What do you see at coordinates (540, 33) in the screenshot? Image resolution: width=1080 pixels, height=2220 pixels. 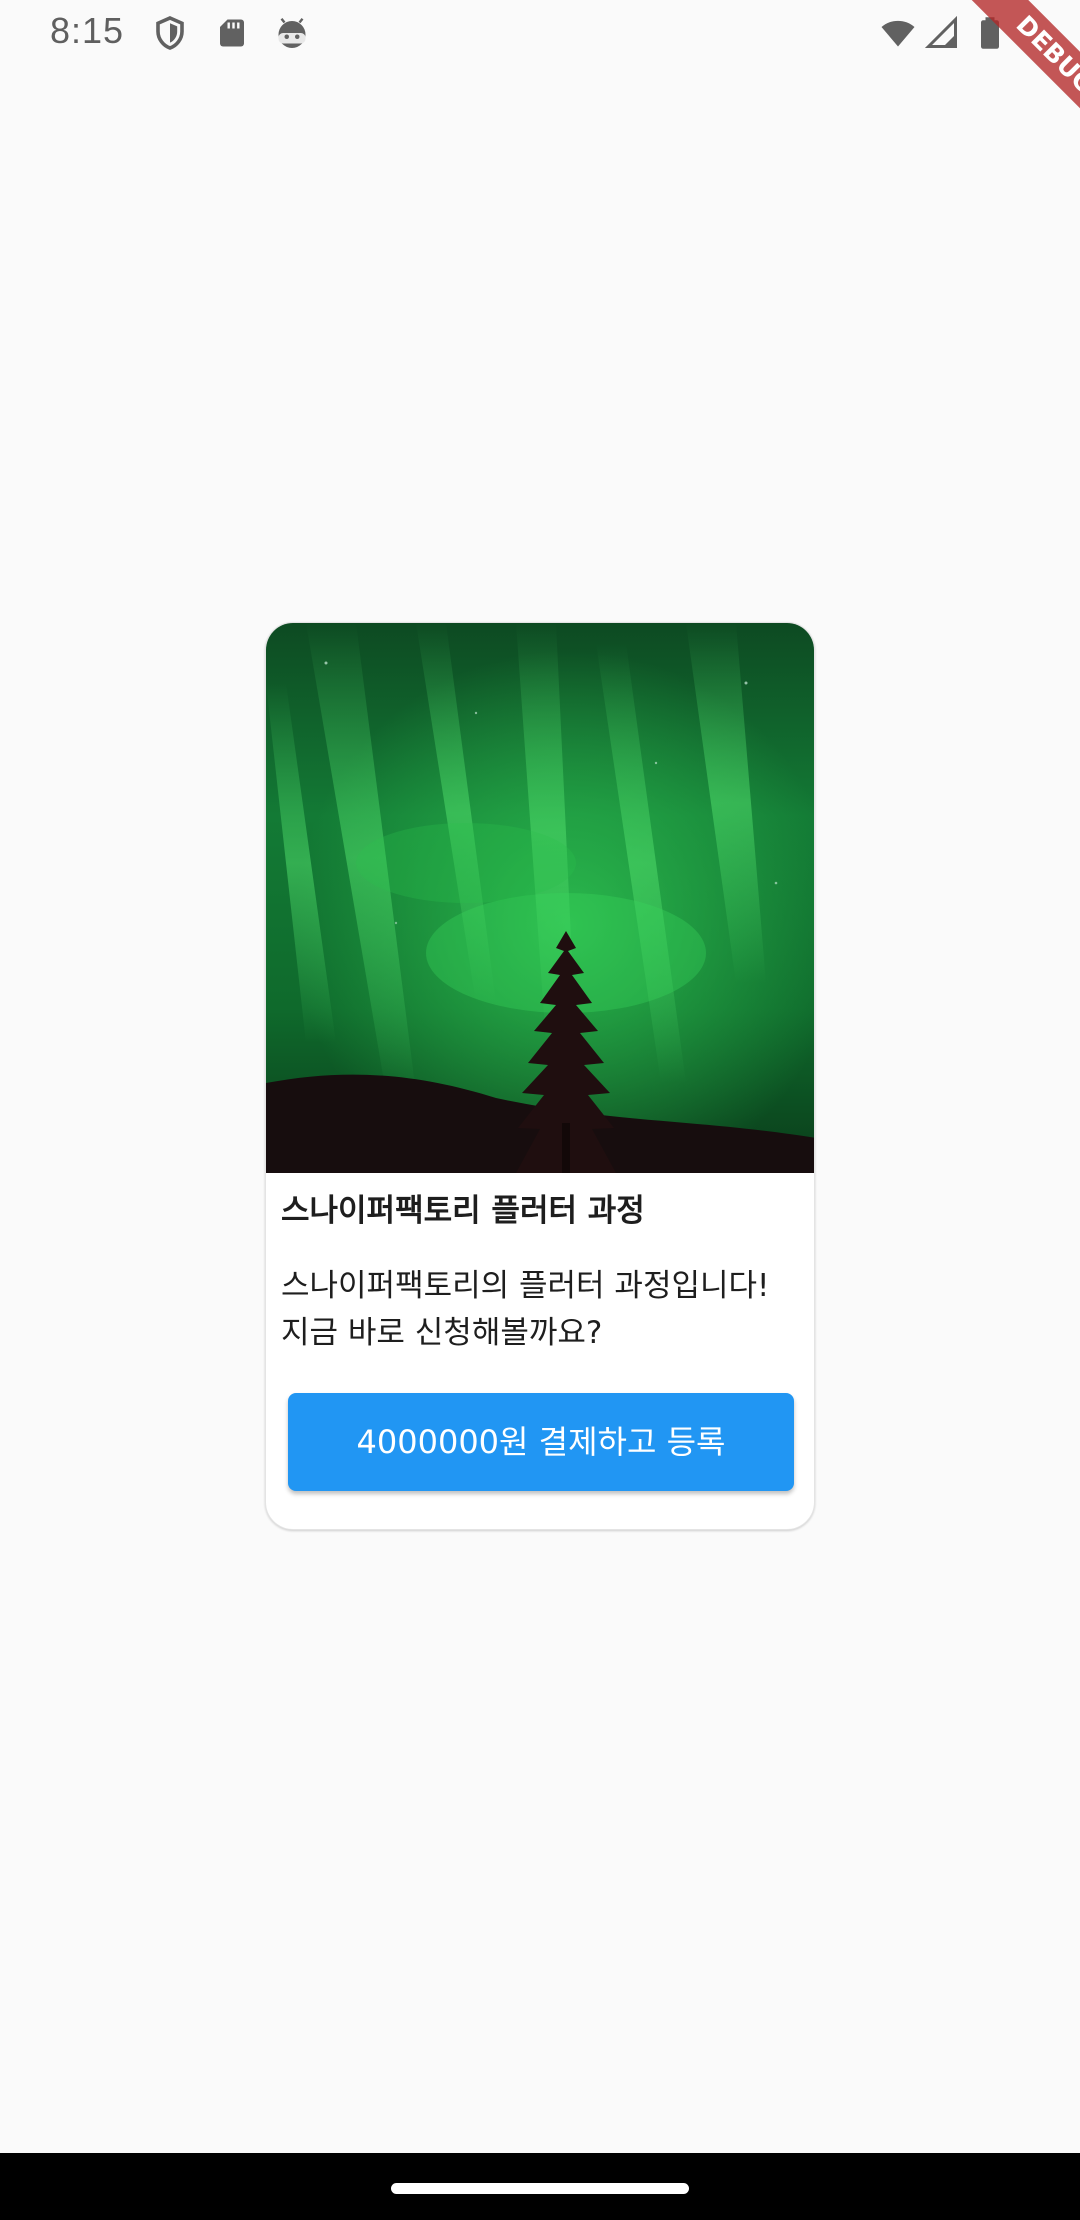 I see `status-bar: 8:15` at bounding box center [540, 33].